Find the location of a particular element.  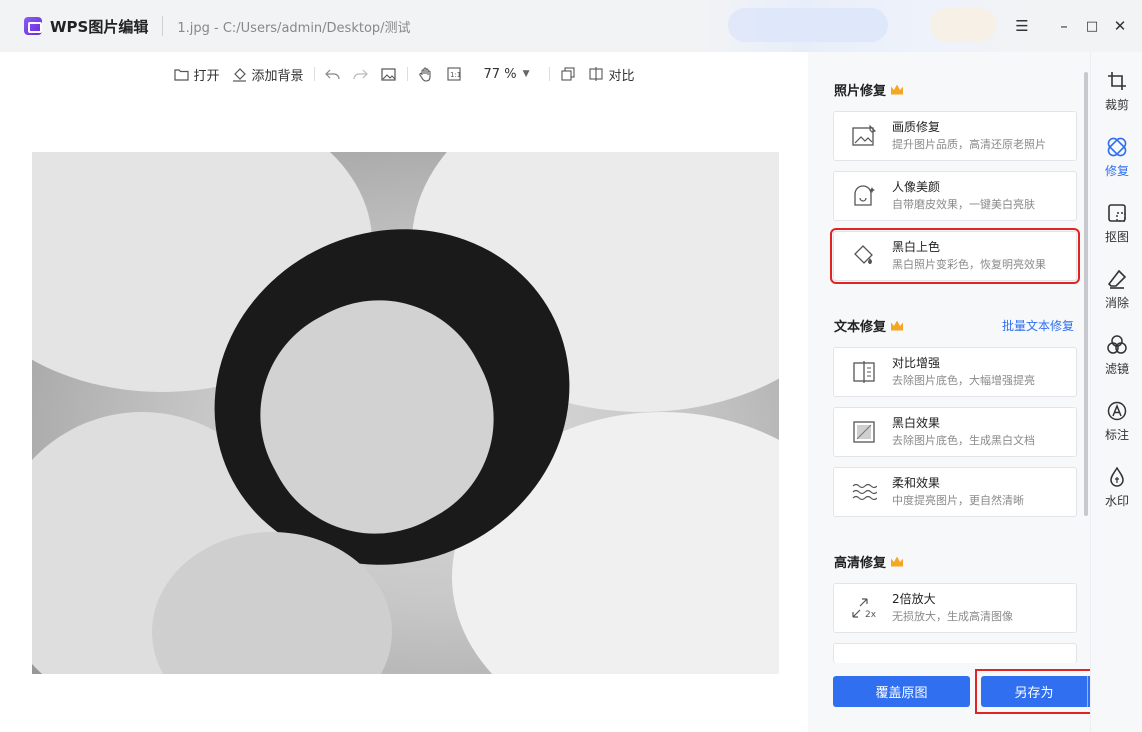

open-label: 打开 is located at coordinates (206, 76).